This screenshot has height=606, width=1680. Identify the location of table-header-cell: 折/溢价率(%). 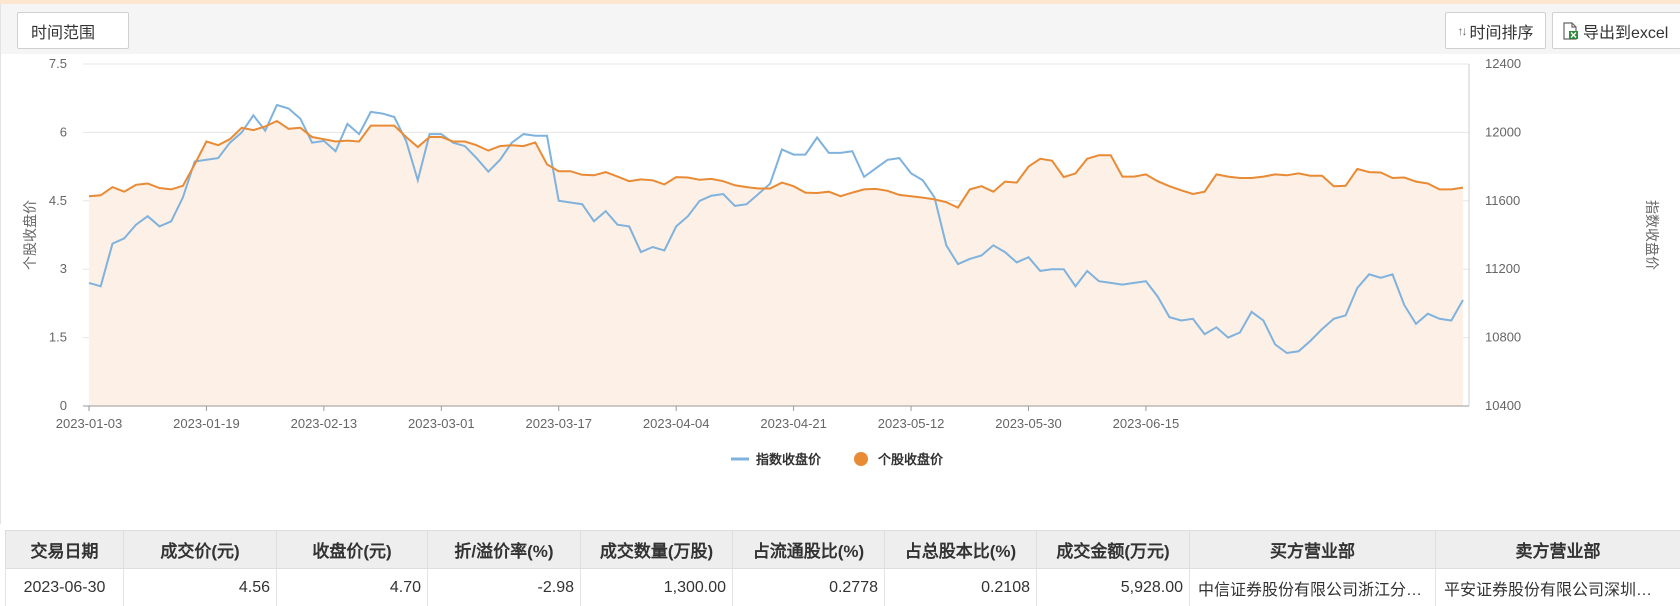
(504, 549).